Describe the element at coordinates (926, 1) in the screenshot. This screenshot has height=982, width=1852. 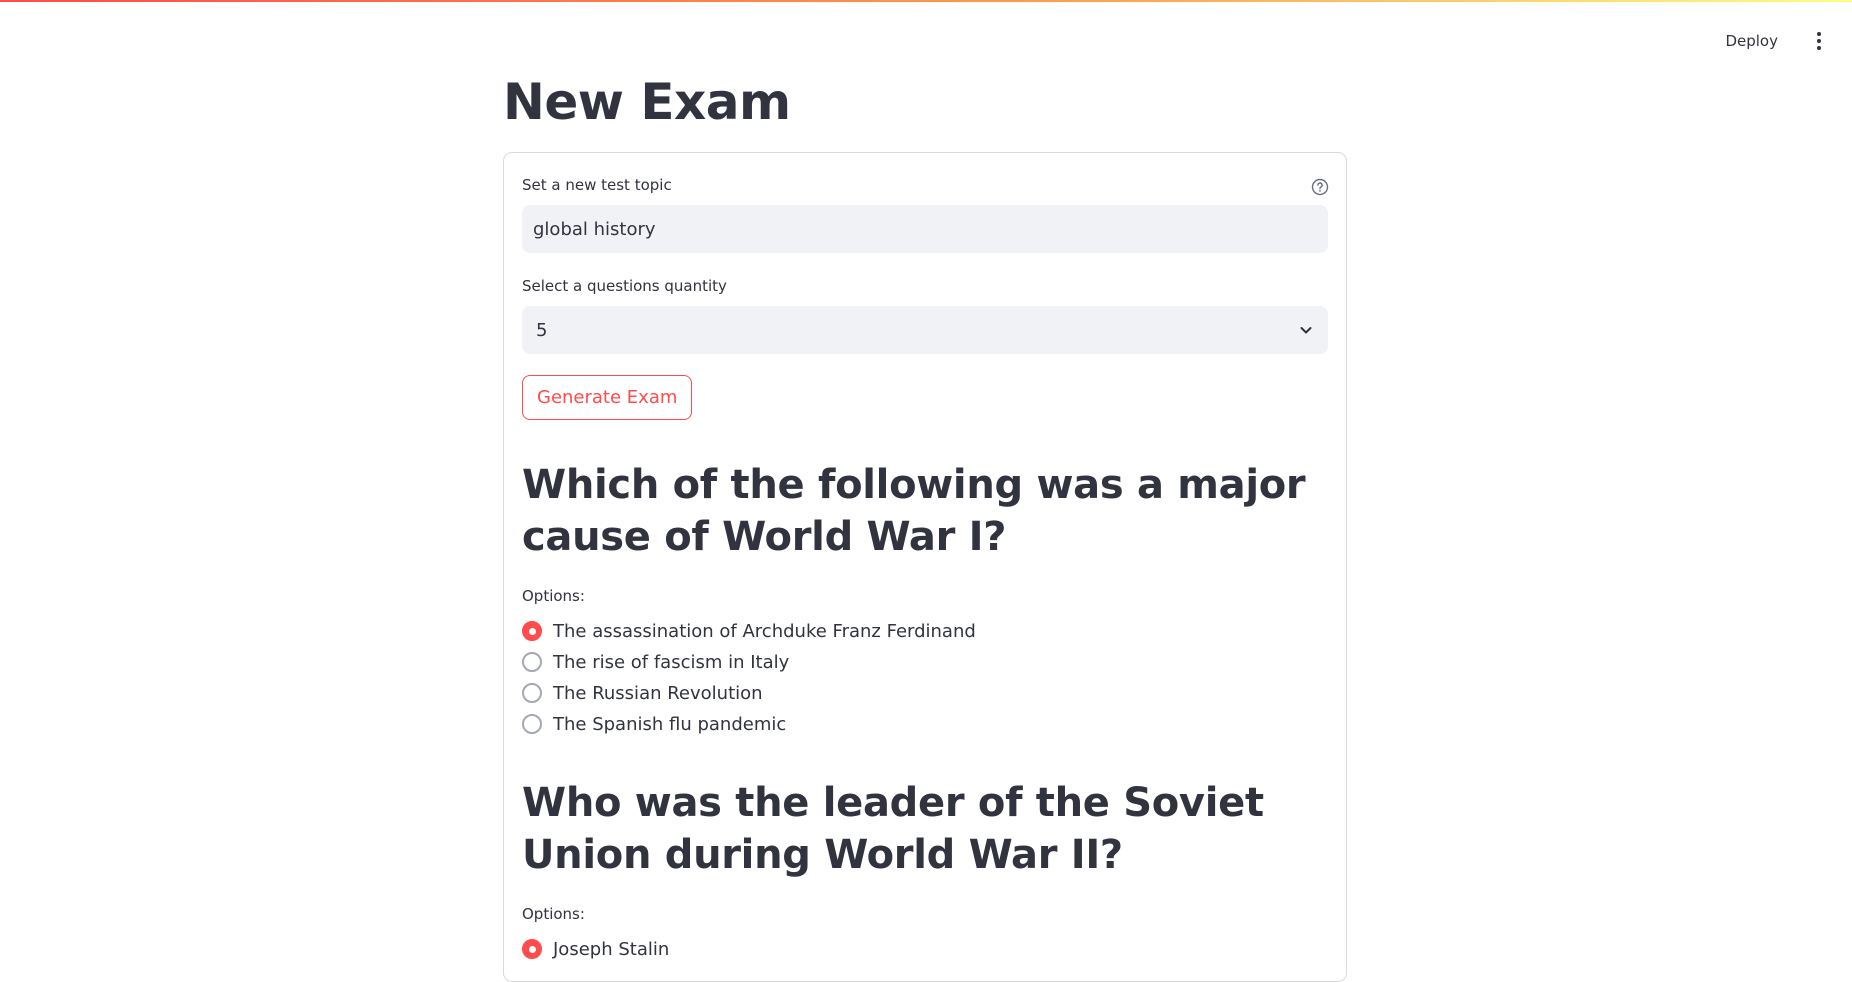
I see `top-decoration-bar` at that location.